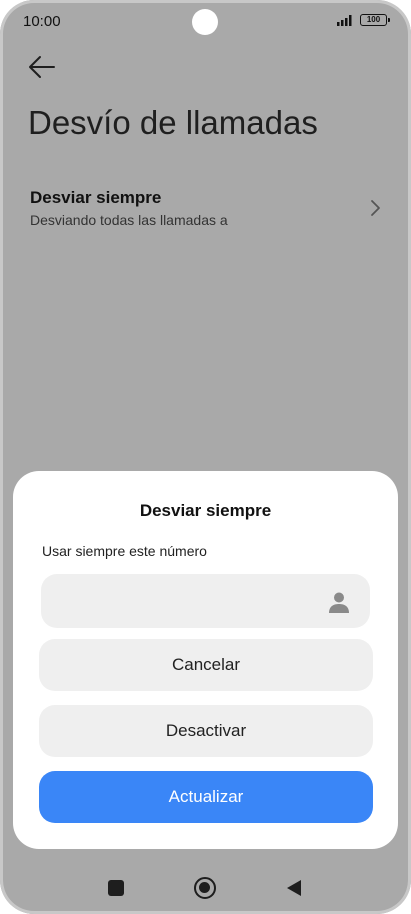 This screenshot has height=914, width=411. I want to click on battery-icon: 100, so click(375, 20).